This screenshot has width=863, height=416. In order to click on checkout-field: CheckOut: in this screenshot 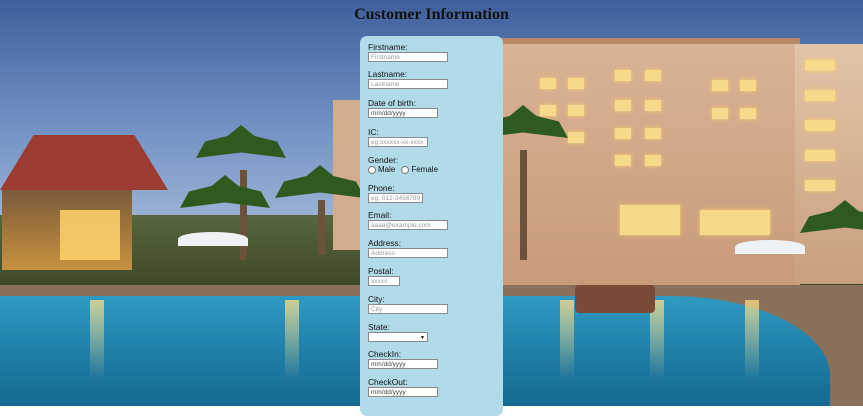, I will do `click(403, 387)`.